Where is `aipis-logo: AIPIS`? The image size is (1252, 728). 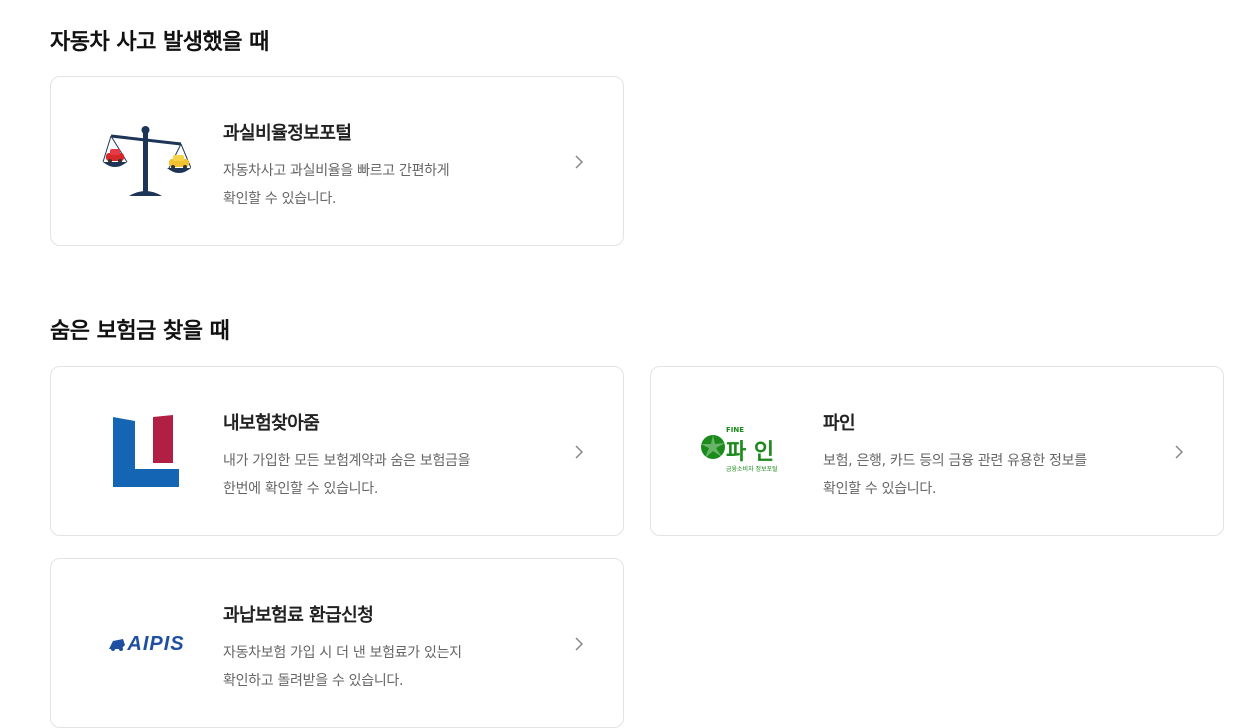
aipis-logo: AIPIS is located at coordinates (146, 644).